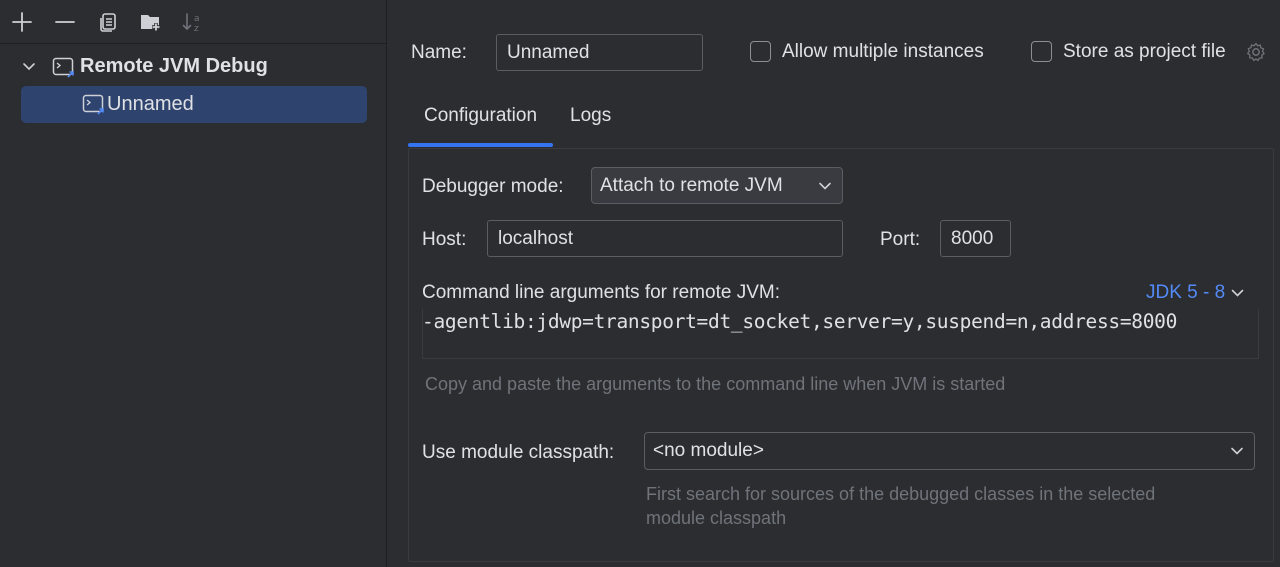 This screenshot has width=1280, height=567. Describe the element at coordinates (518, 452) in the screenshot. I see `module-classpath-label: Use module classpath:` at that location.